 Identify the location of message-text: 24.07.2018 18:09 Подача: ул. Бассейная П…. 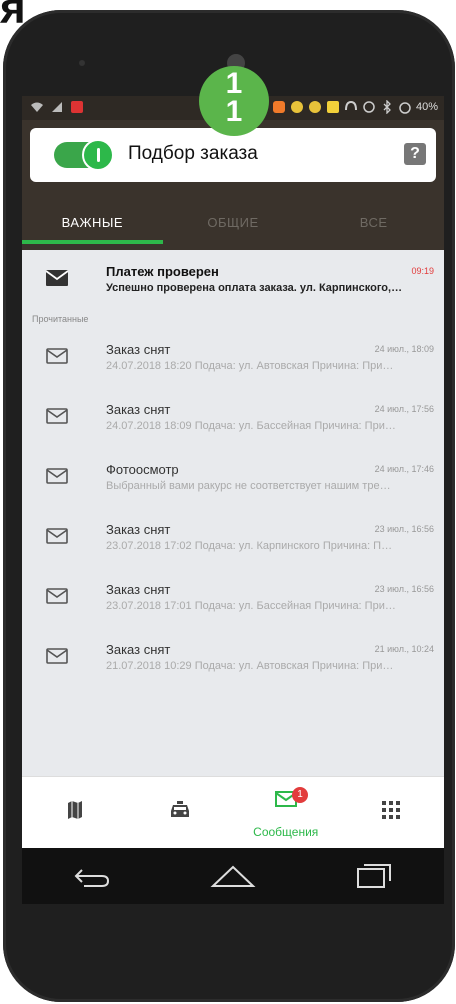
(251, 426).